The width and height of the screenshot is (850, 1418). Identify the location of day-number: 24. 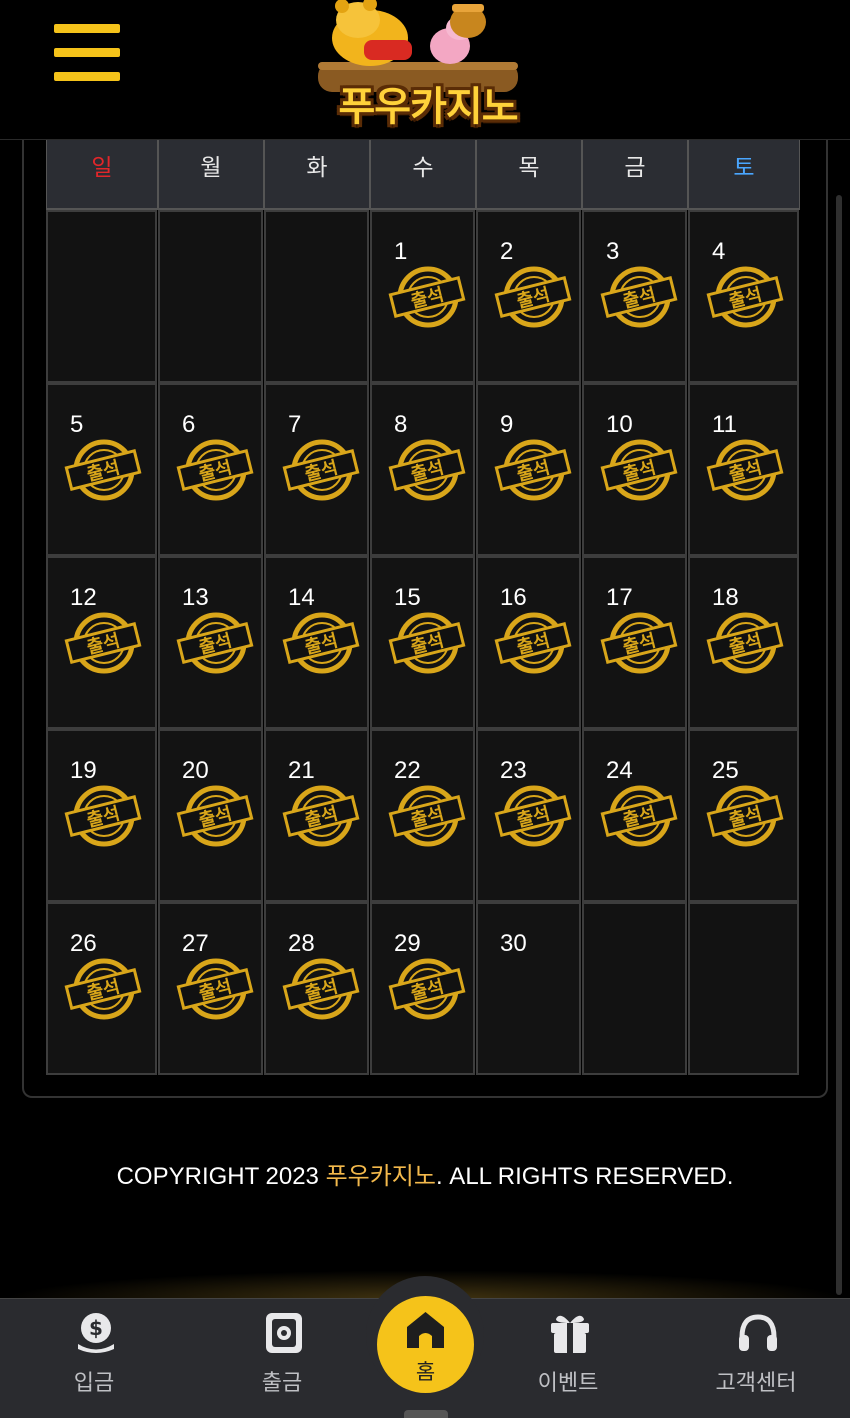
(619, 770).